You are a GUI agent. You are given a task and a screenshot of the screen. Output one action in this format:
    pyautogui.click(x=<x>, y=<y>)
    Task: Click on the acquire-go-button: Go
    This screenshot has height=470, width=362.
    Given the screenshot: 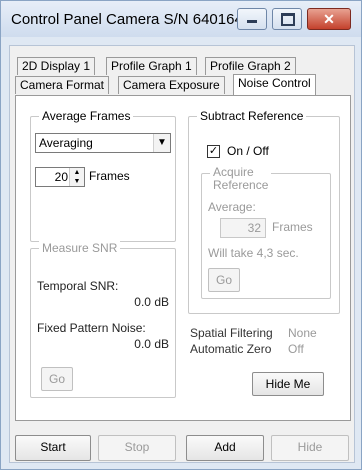 What is the action you would take?
    pyautogui.click(x=224, y=280)
    